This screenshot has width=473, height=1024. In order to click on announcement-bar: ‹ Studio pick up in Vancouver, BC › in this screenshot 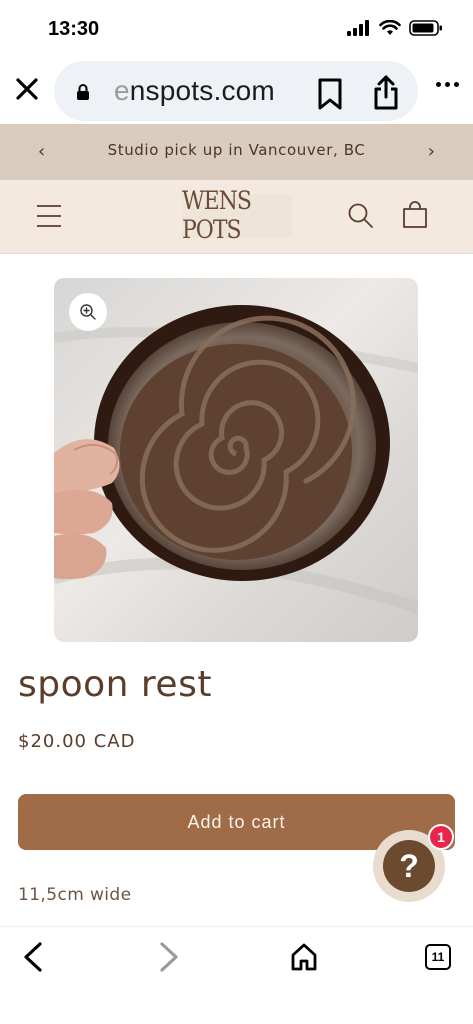, I will do `click(236, 152)`.